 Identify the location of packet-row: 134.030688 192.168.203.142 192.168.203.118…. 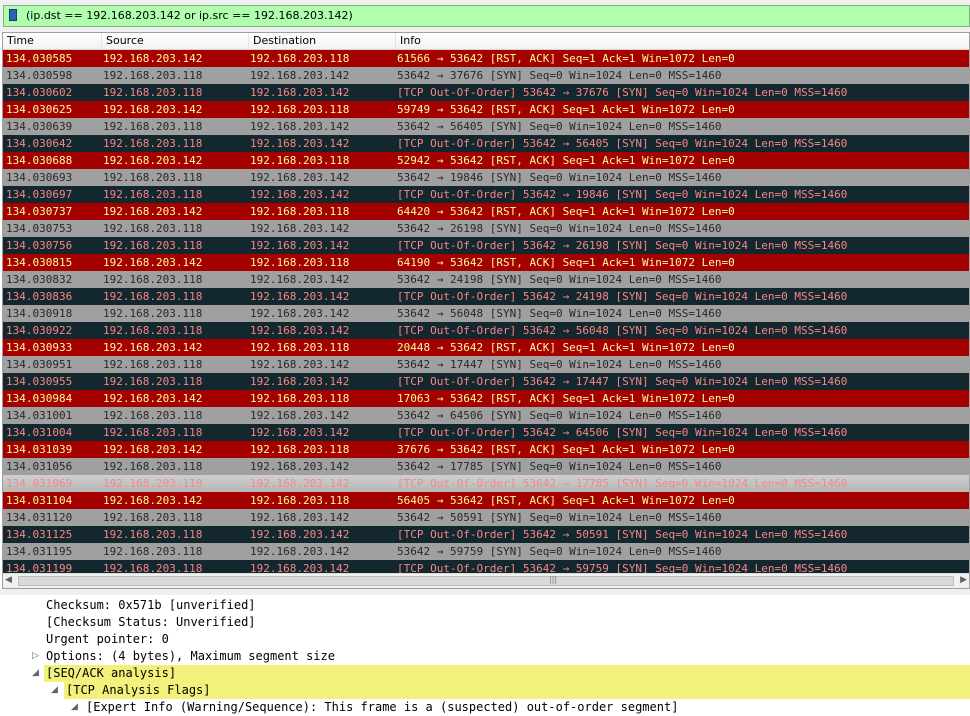
(486, 160).